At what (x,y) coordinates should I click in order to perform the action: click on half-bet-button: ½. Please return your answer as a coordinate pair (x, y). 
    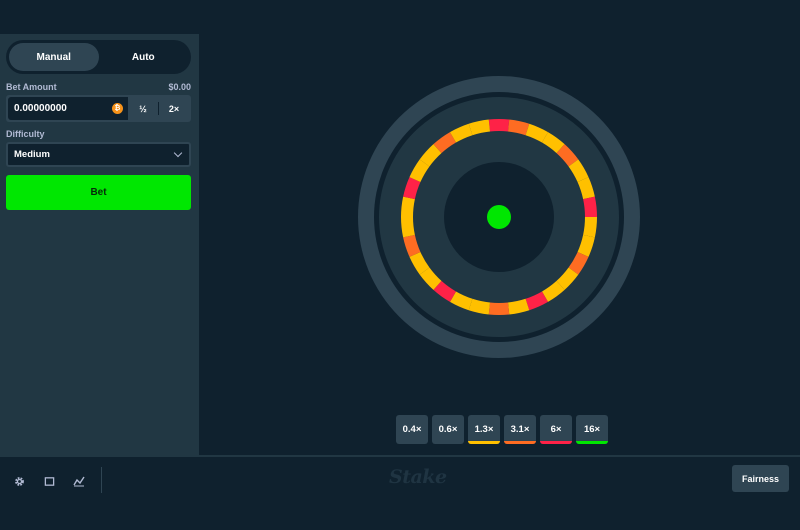
    Looking at the image, I should click on (143, 108).